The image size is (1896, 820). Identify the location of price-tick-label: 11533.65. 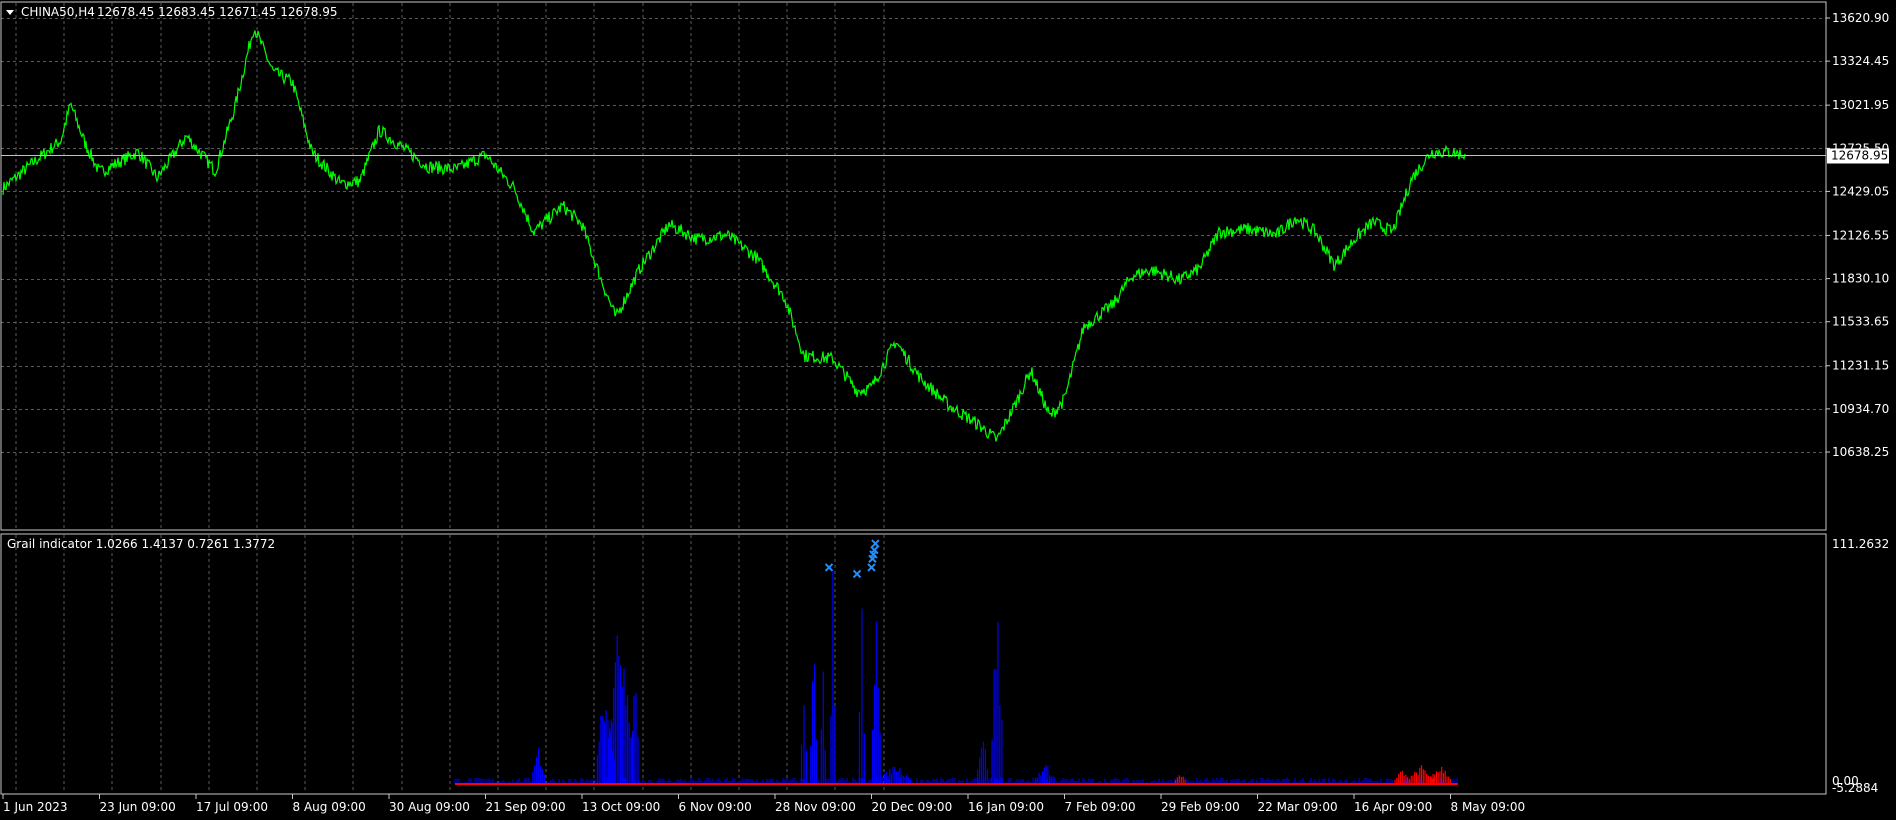
(1860, 322).